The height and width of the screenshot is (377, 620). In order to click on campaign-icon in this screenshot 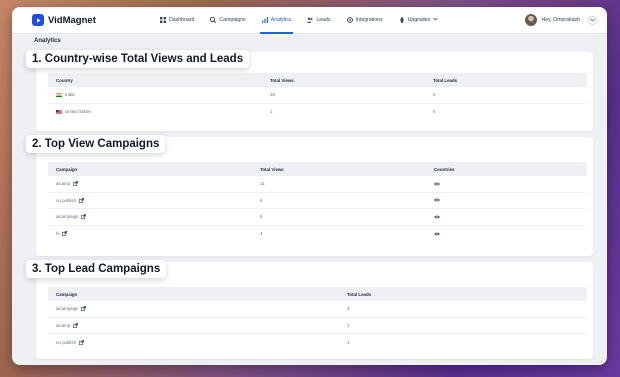, I will do `click(213, 20)`.